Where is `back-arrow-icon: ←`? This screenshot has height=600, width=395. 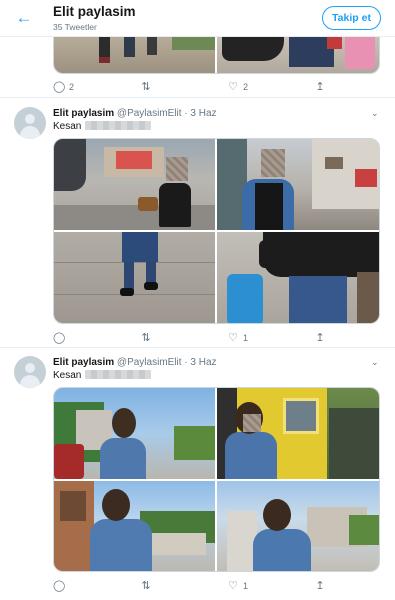 back-arrow-icon: ← is located at coordinates (24, 18).